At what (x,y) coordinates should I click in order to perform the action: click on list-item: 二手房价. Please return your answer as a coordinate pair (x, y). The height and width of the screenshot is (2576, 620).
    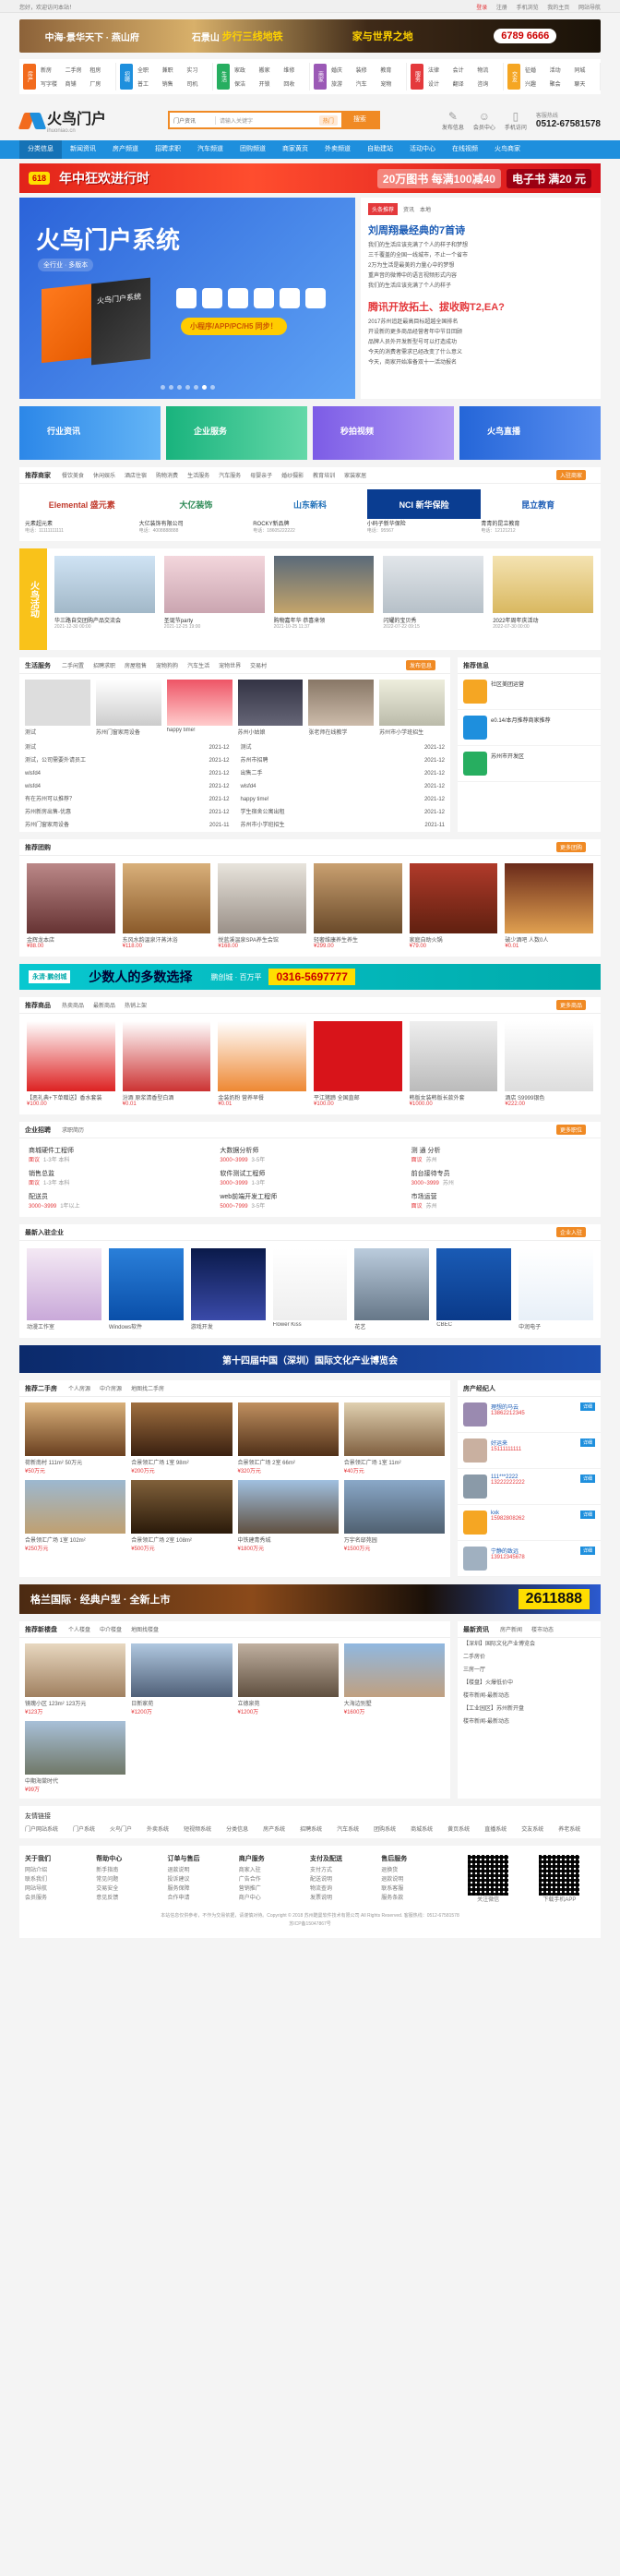
    Looking at the image, I should click on (530, 1657).